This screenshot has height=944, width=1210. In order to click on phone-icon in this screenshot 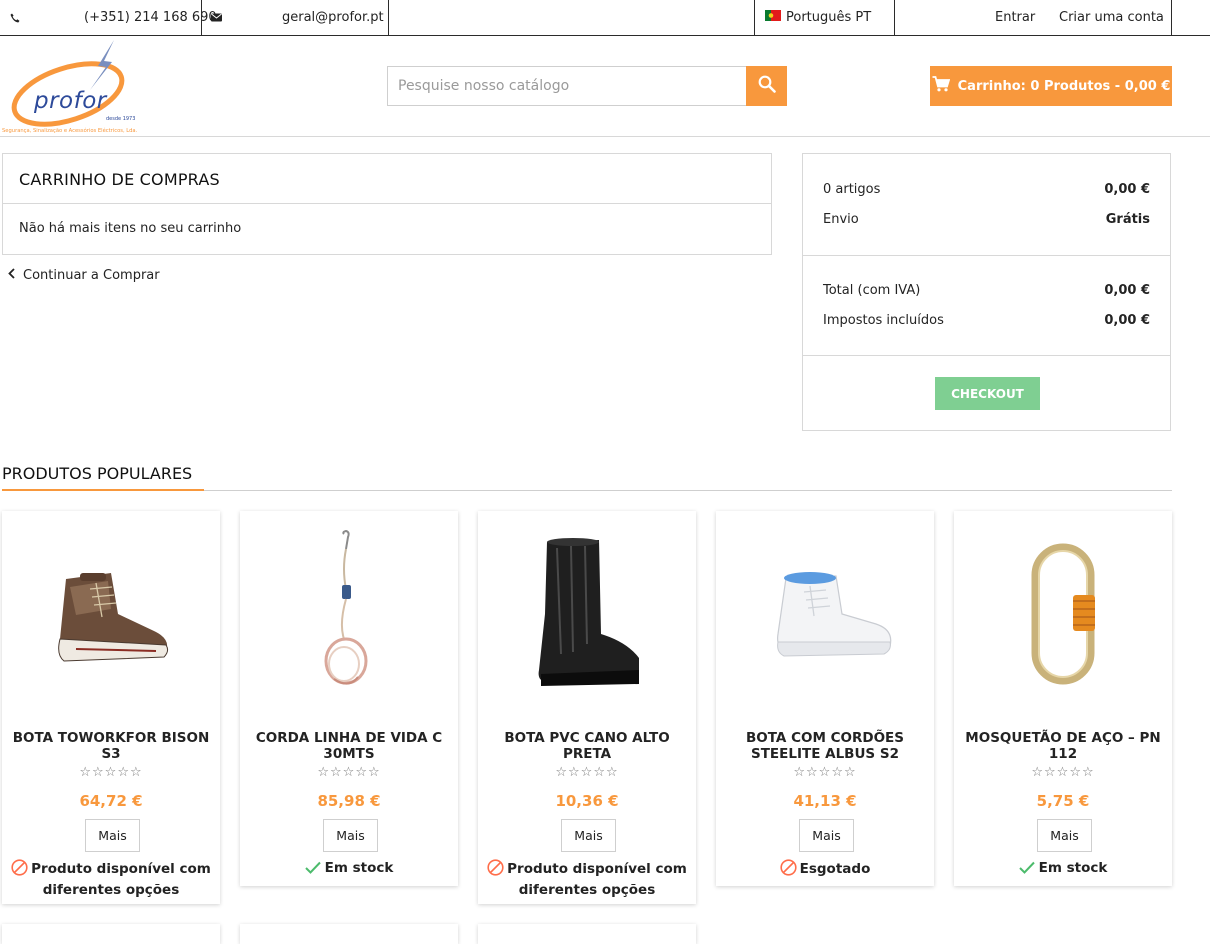, I will do `click(15, 17)`.